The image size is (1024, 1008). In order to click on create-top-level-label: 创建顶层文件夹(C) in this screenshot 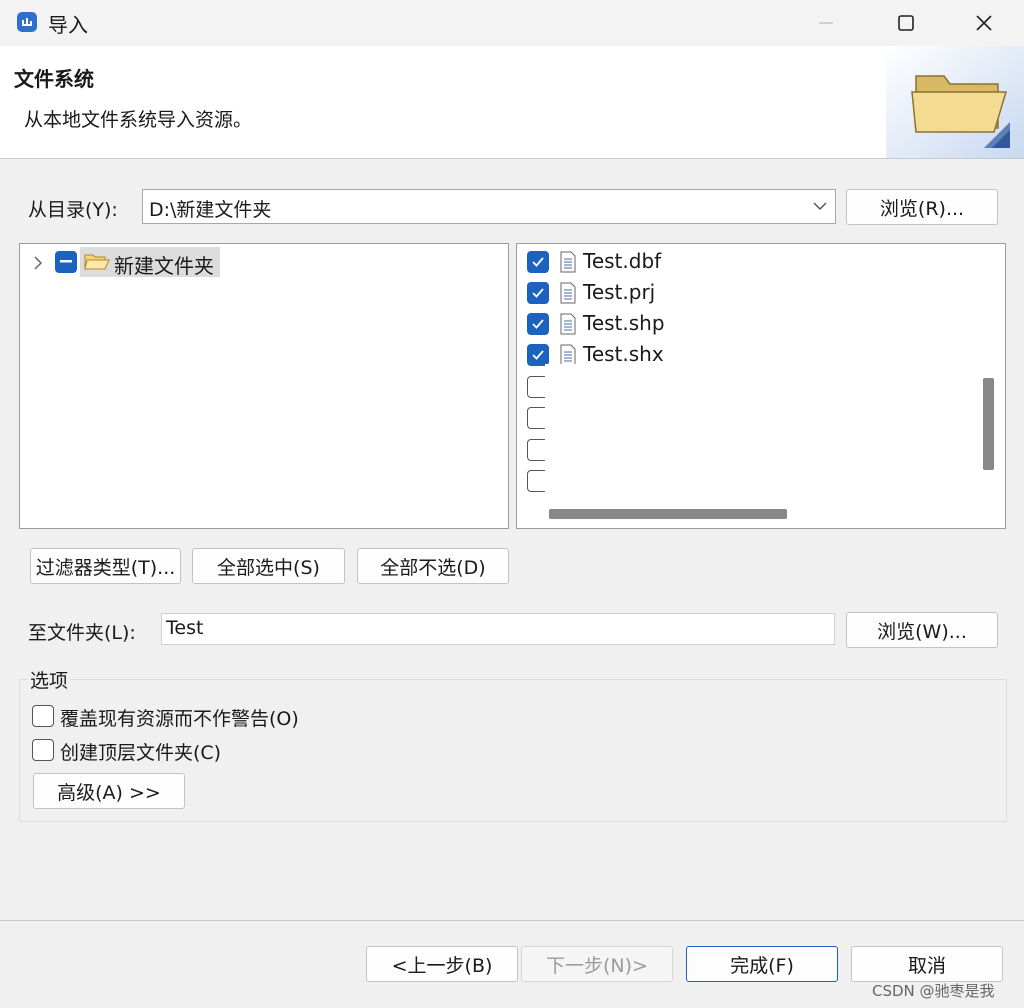, I will do `click(141, 753)`.